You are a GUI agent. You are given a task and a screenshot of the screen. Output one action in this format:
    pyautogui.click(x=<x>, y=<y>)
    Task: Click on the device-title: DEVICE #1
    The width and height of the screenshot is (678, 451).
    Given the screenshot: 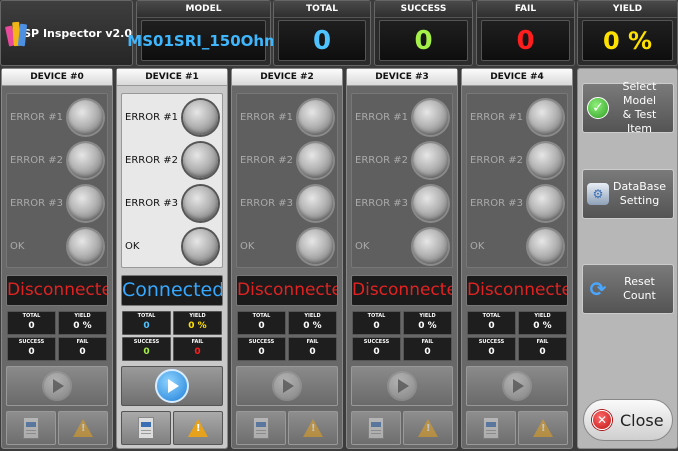 What is the action you would take?
    pyautogui.click(x=172, y=77)
    